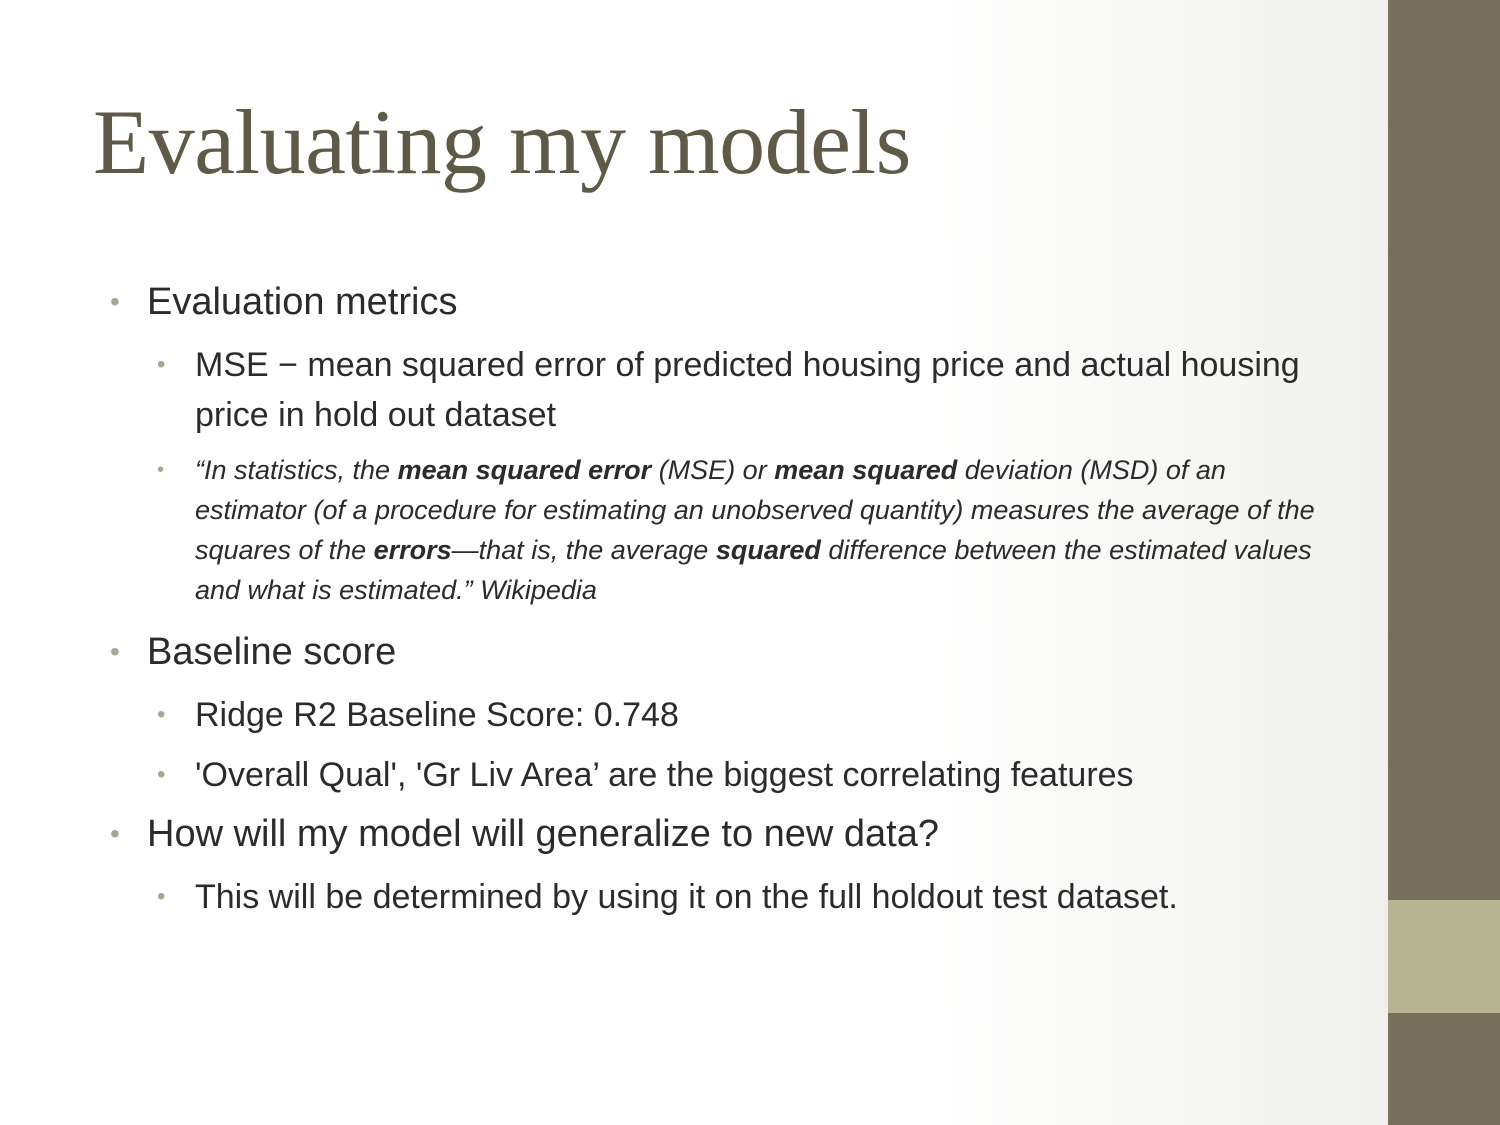 This screenshot has width=1500, height=1125. Describe the element at coordinates (412, 550) in the screenshot. I see `quote-bold: errors` at that location.